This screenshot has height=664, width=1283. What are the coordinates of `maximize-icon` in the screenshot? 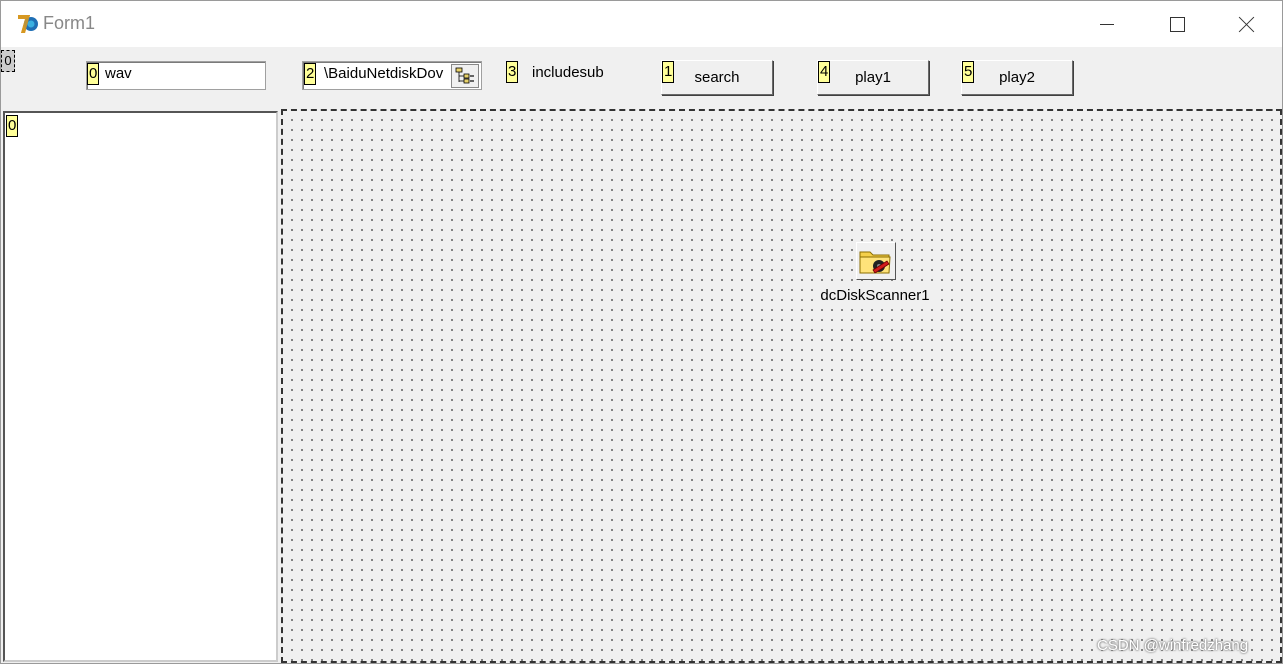 It's located at (1177, 24).